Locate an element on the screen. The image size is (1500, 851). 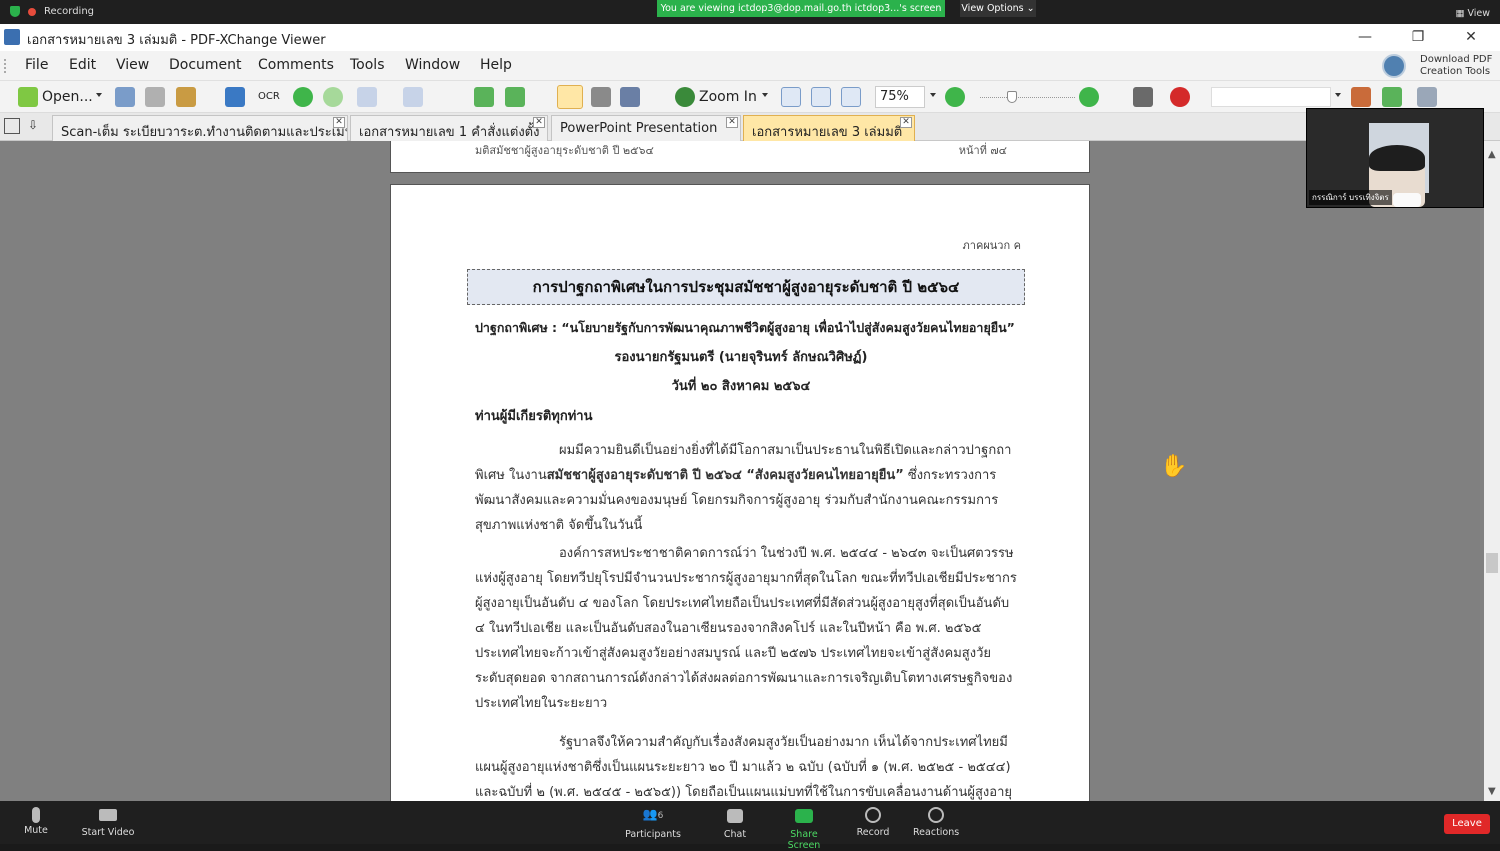
open-dropdown-icon is located at coordinates (99, 95).